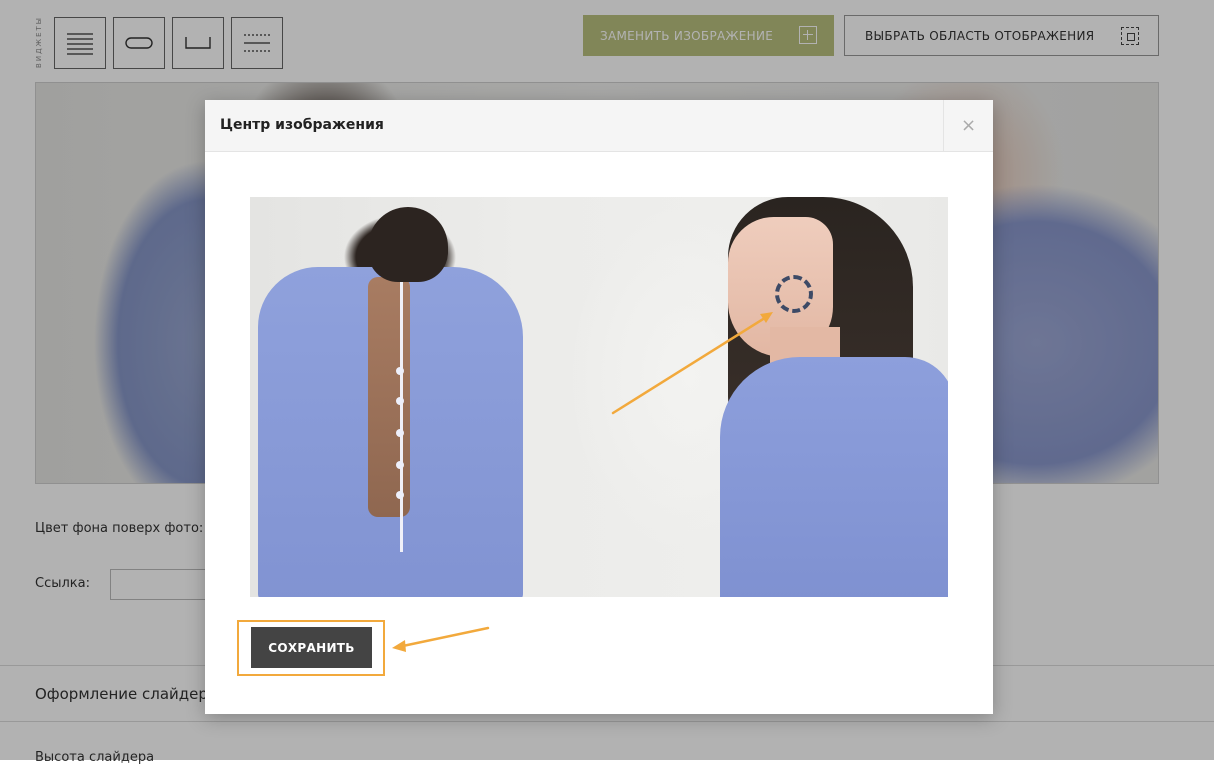  Describe the element at coordinates (408, 244) in the screenshot. I see `image-figure-left-head` at that location.